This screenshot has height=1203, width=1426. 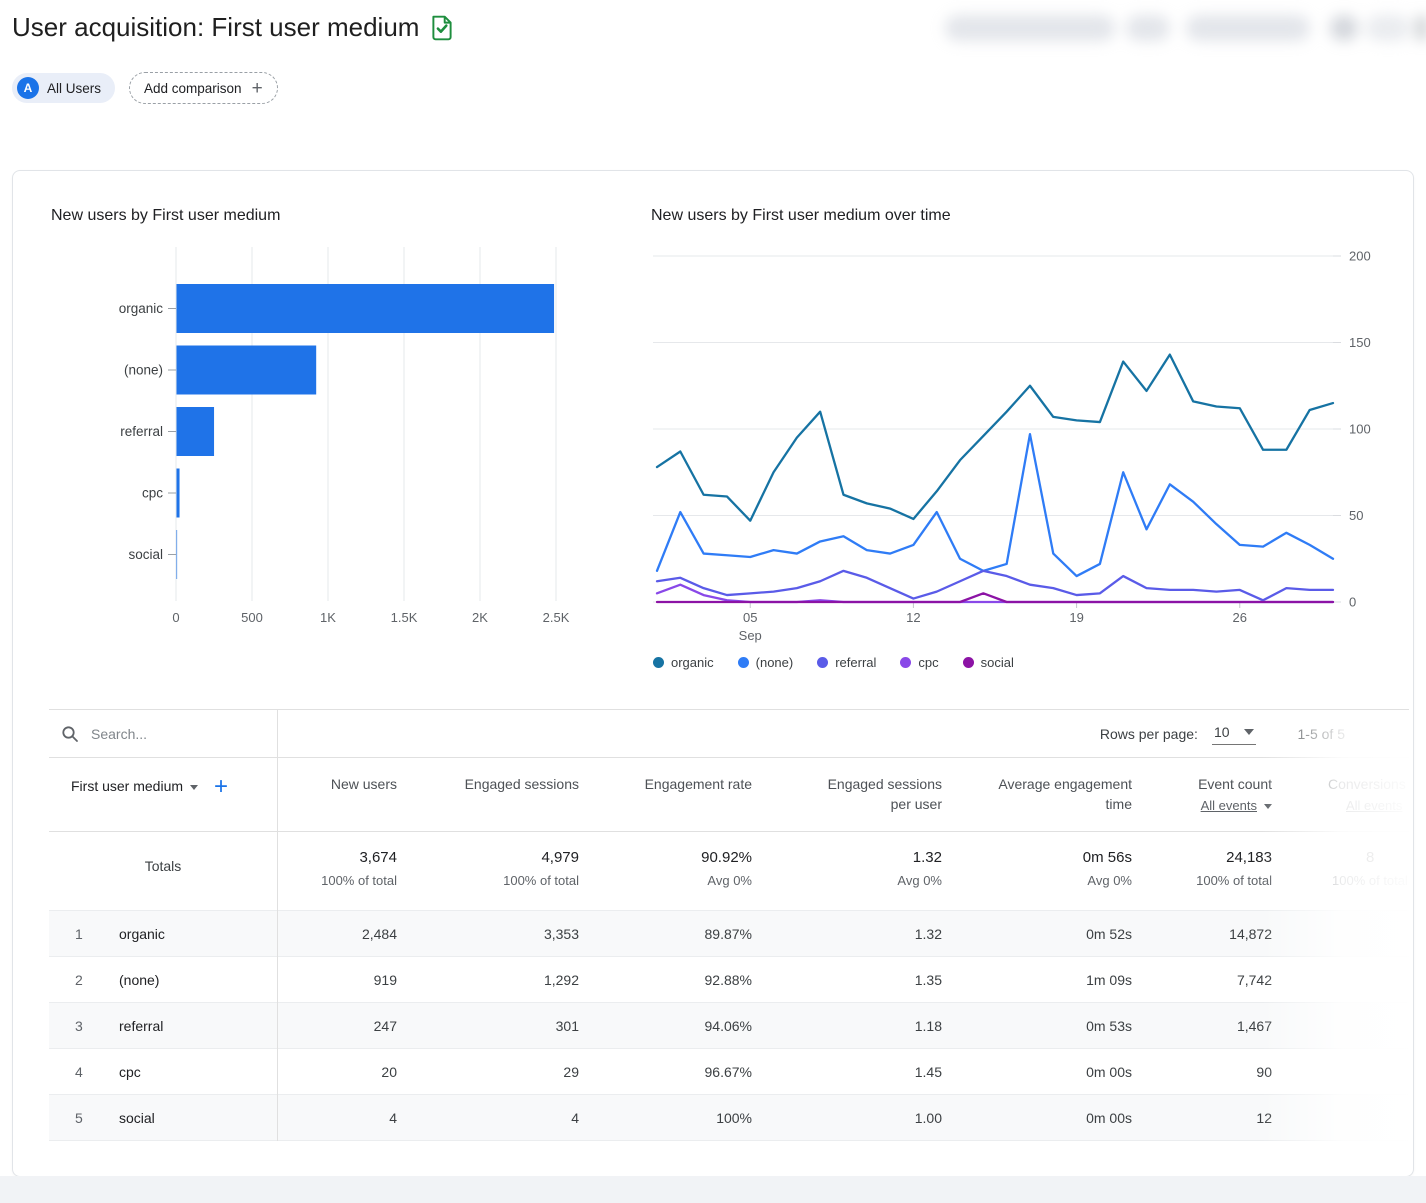 I want to click on bar-chart-title: New users by First user medium, so click(x=166, y=215).